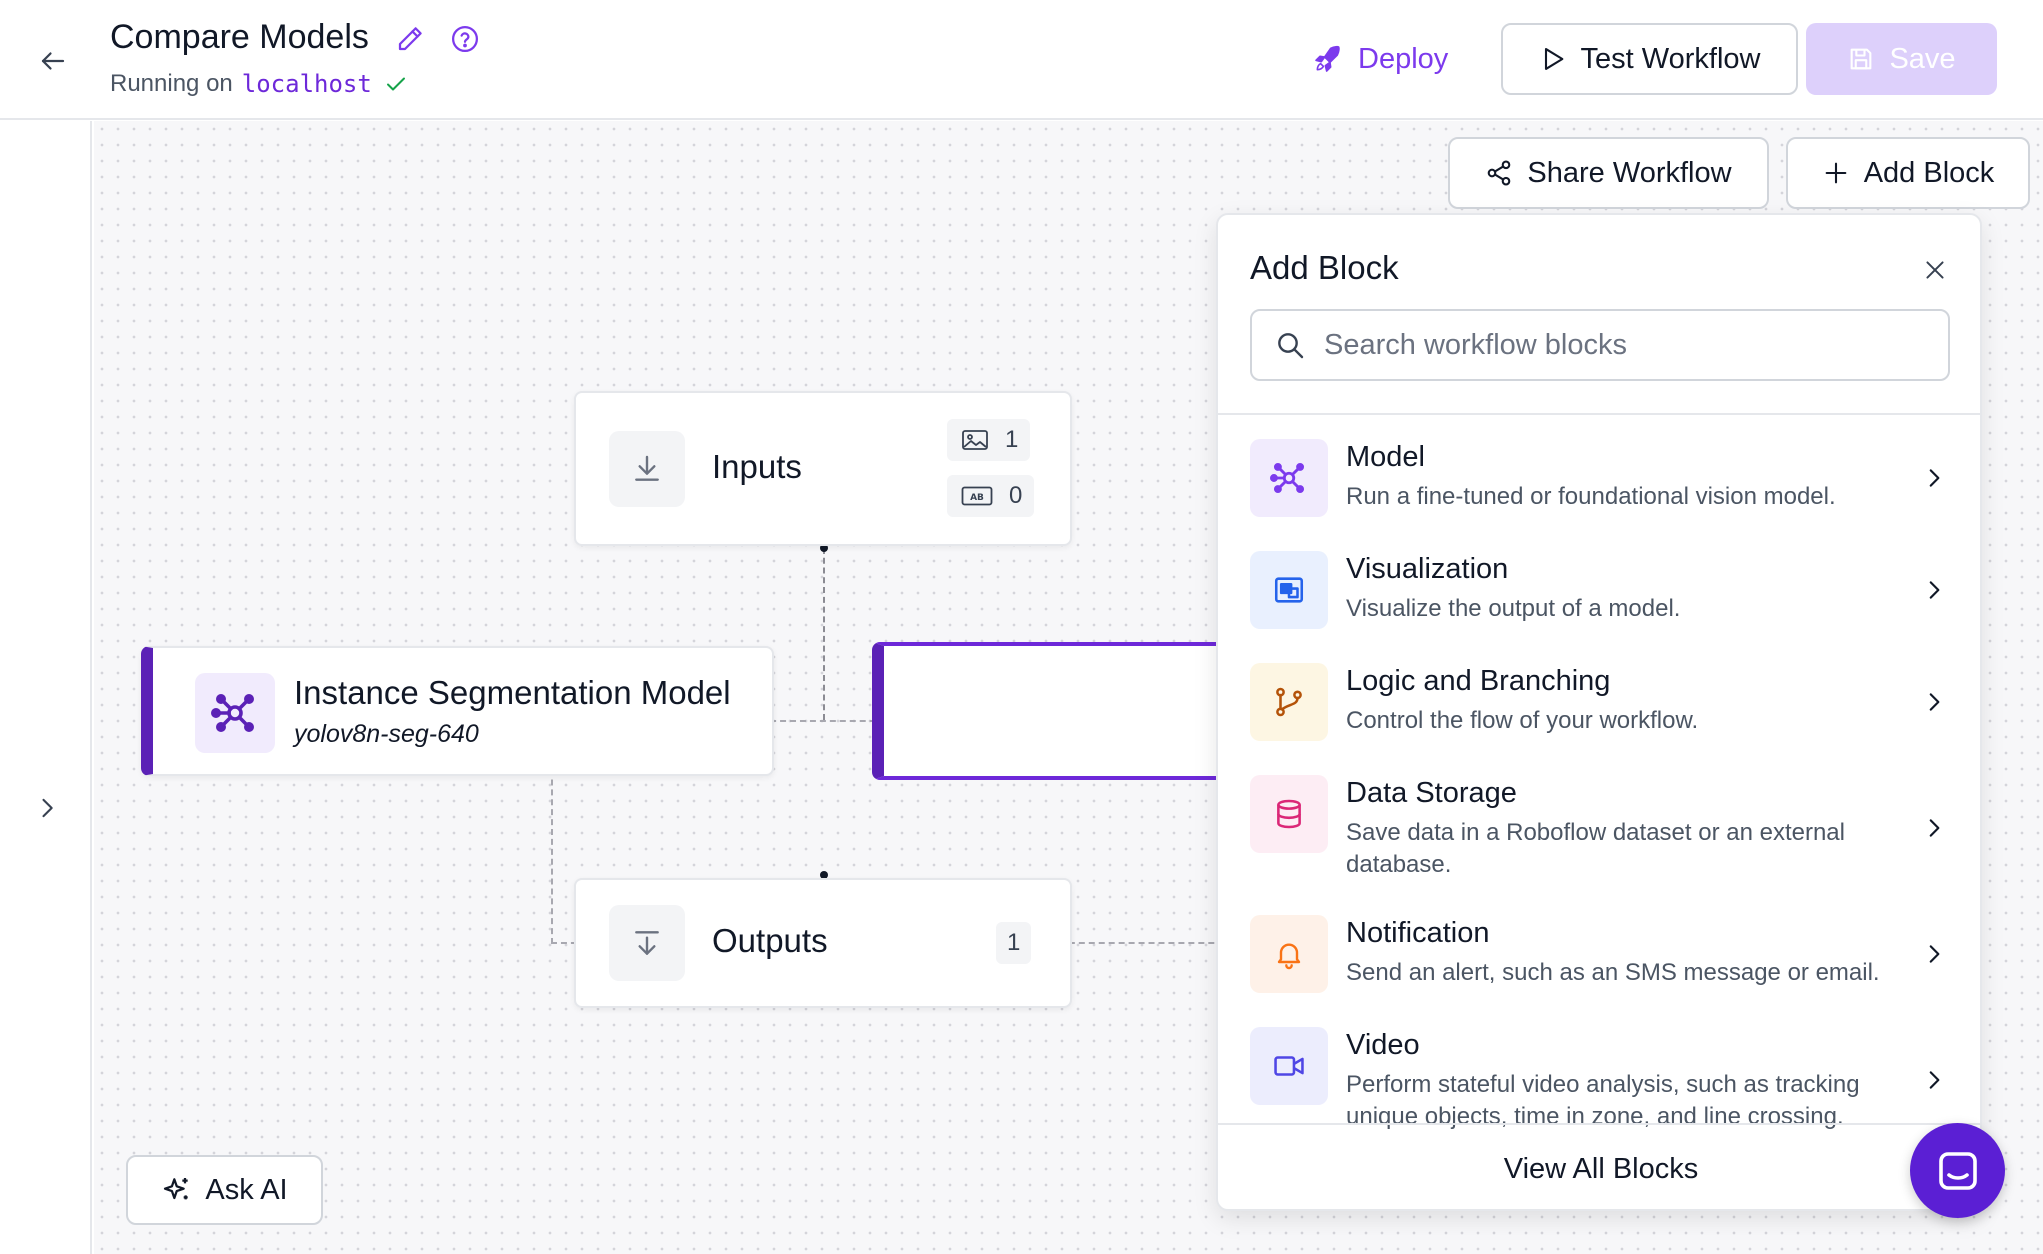  Describe the element at coordinates (1670, 58) in the screenshot. I see `test-workflow-label: Test Workflow` at that location.